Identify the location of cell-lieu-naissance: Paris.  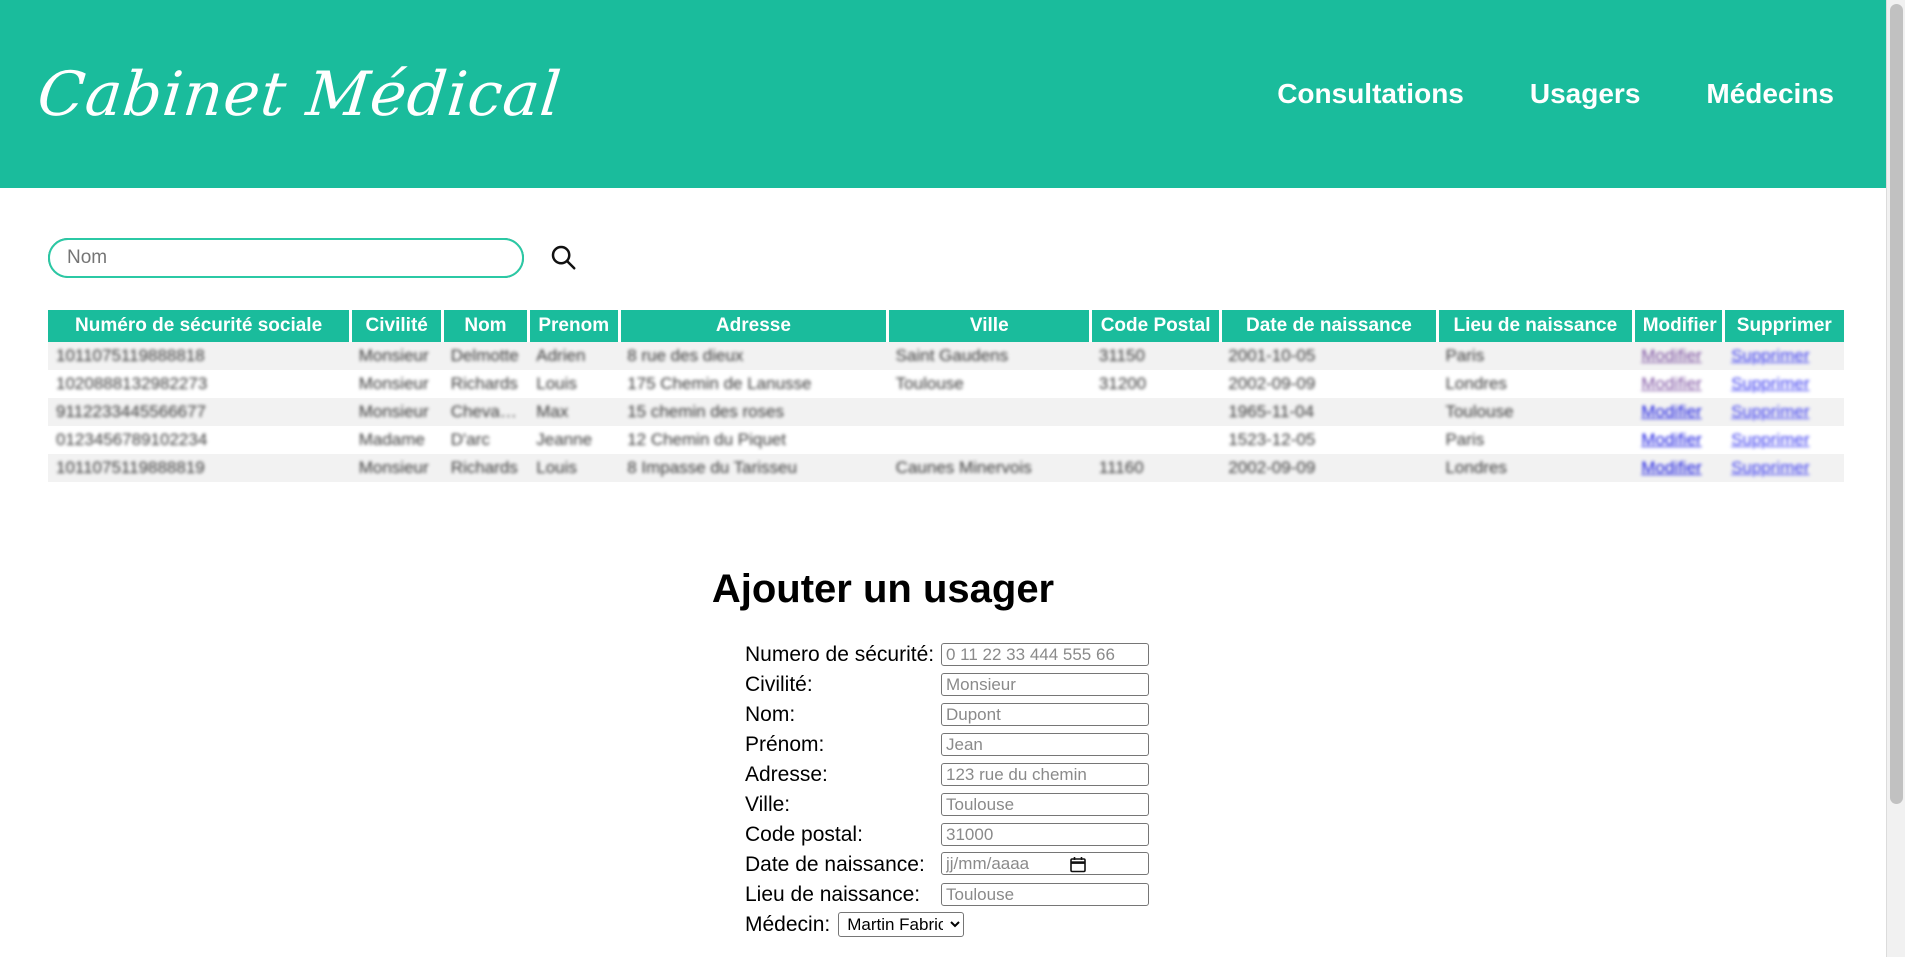
(1465, 439).